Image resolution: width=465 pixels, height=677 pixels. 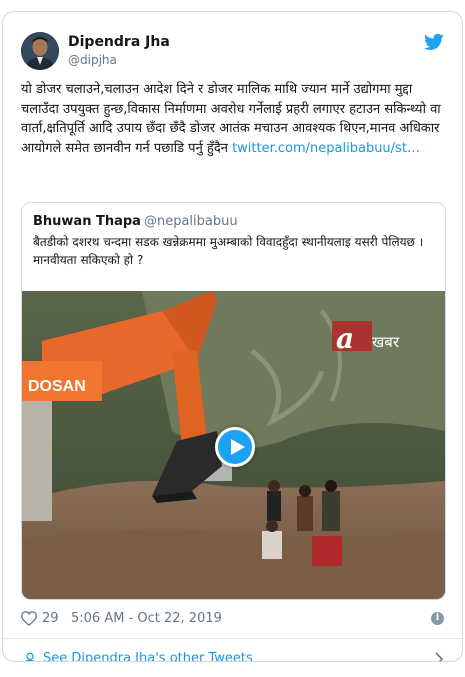 I want to click on twitter-bird-icon, so click(x=434, y=42).